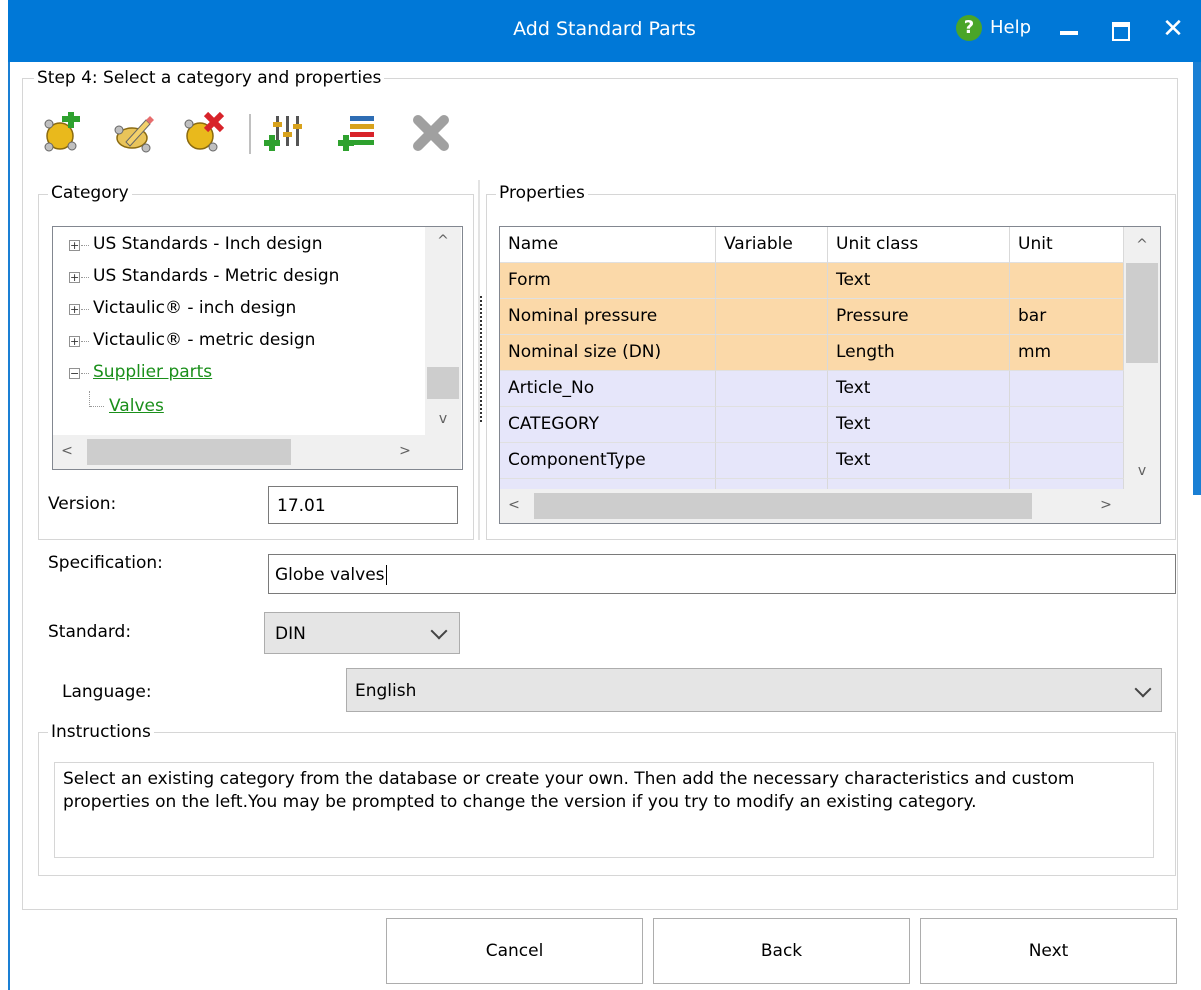  What do you see at coordinates (9, 495) in the screenshot?
I see `window-border-left` at bounding box center [9, 495].